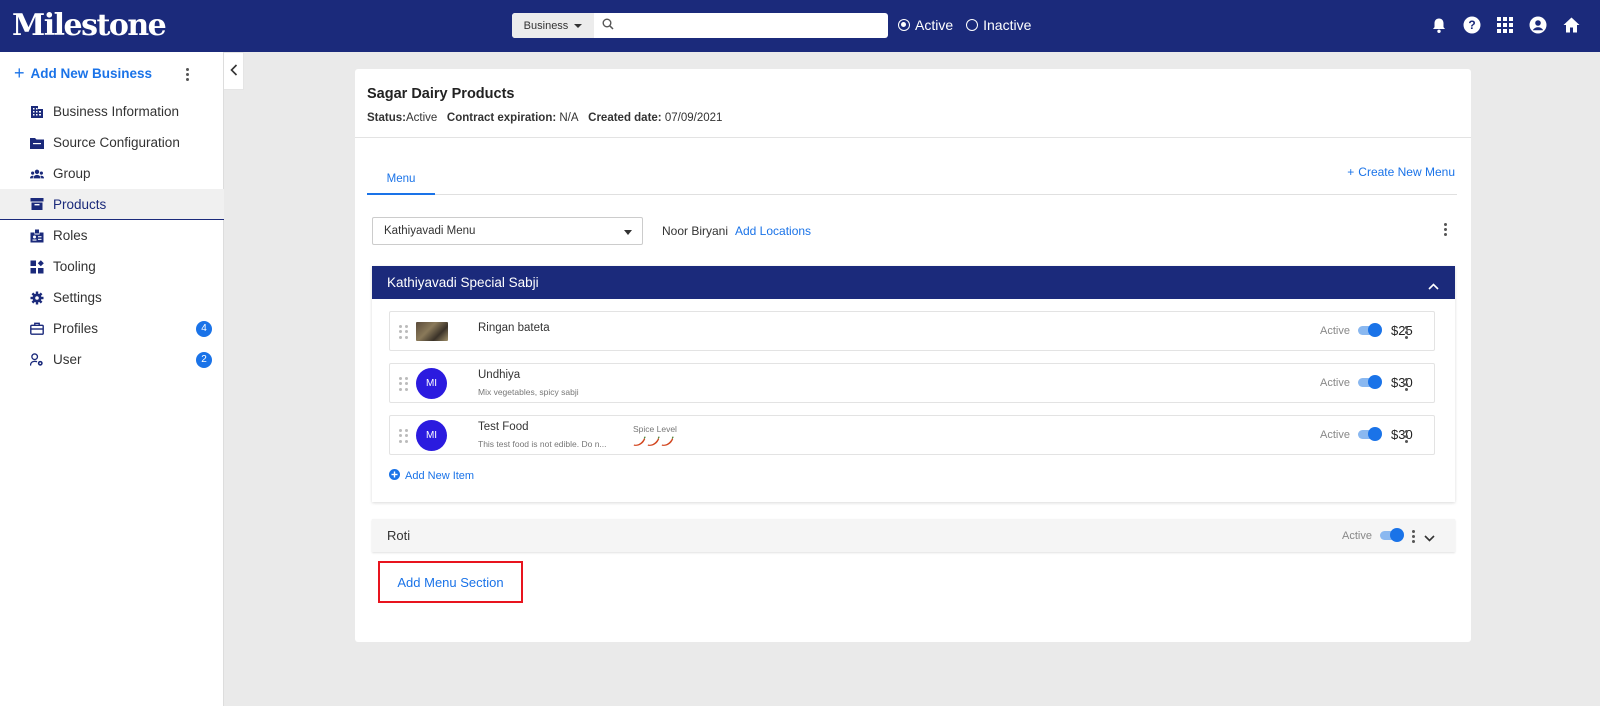 Image resolution: width=1600 pixels, height=706 pixels. Describe the element at coordinates (80, 204) in the screenshot. I see `sidebar-item-label: Products` at that location.